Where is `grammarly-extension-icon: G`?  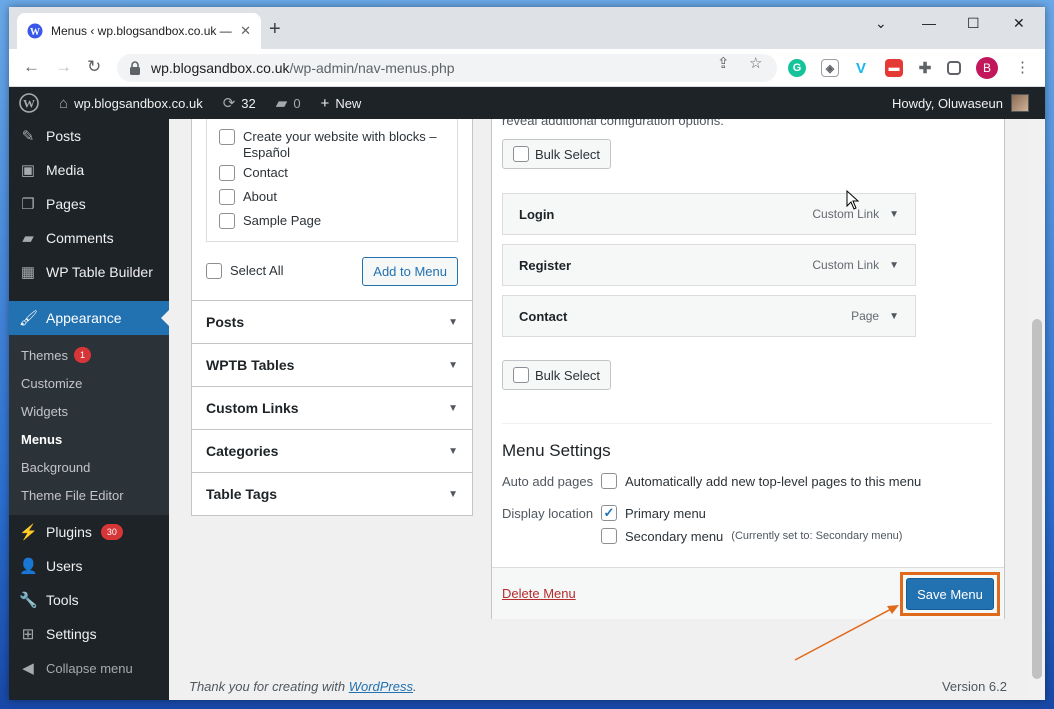 grammarly-extension-icon: G is located at coordinates (797, 68).